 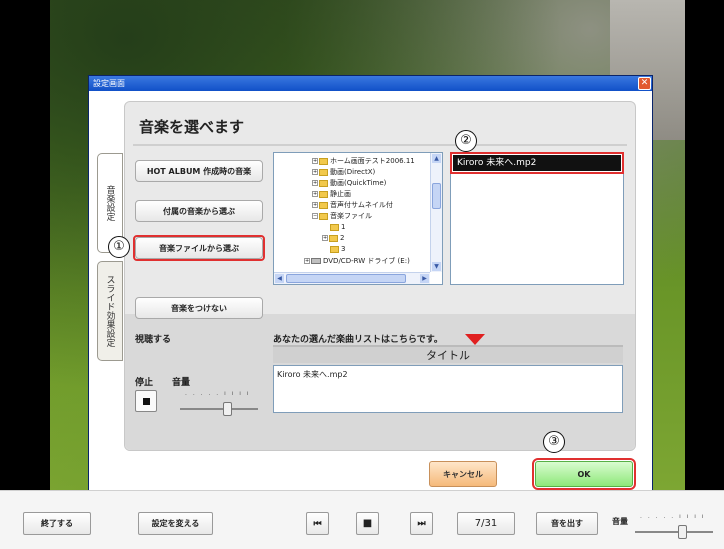 I want to click on toolbar-volume-label: 音量, so click(x=620, y=521).